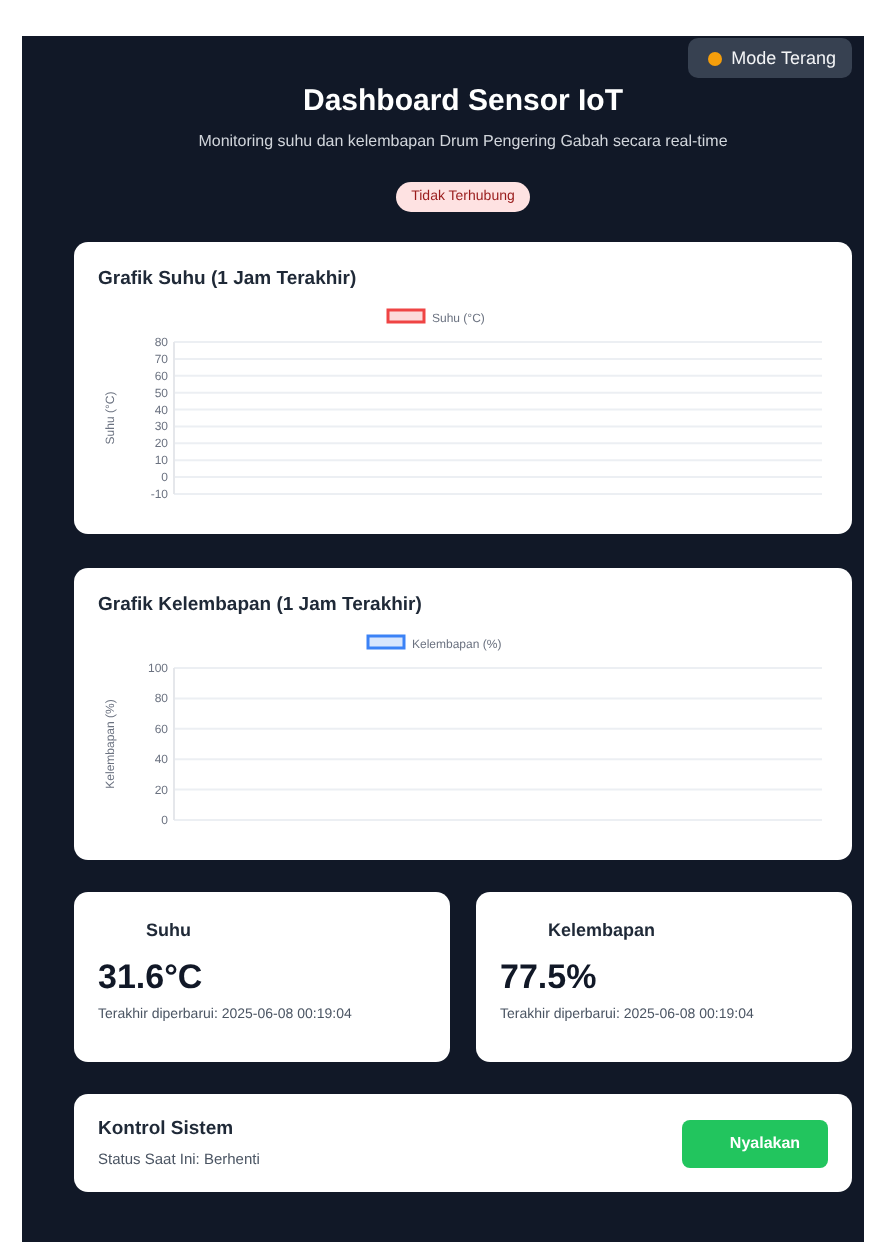 This screenshot has width=878, height=1242. Describe the element at coordinates (714, 58) in the screenshot. I see `sun-icon` at that location.